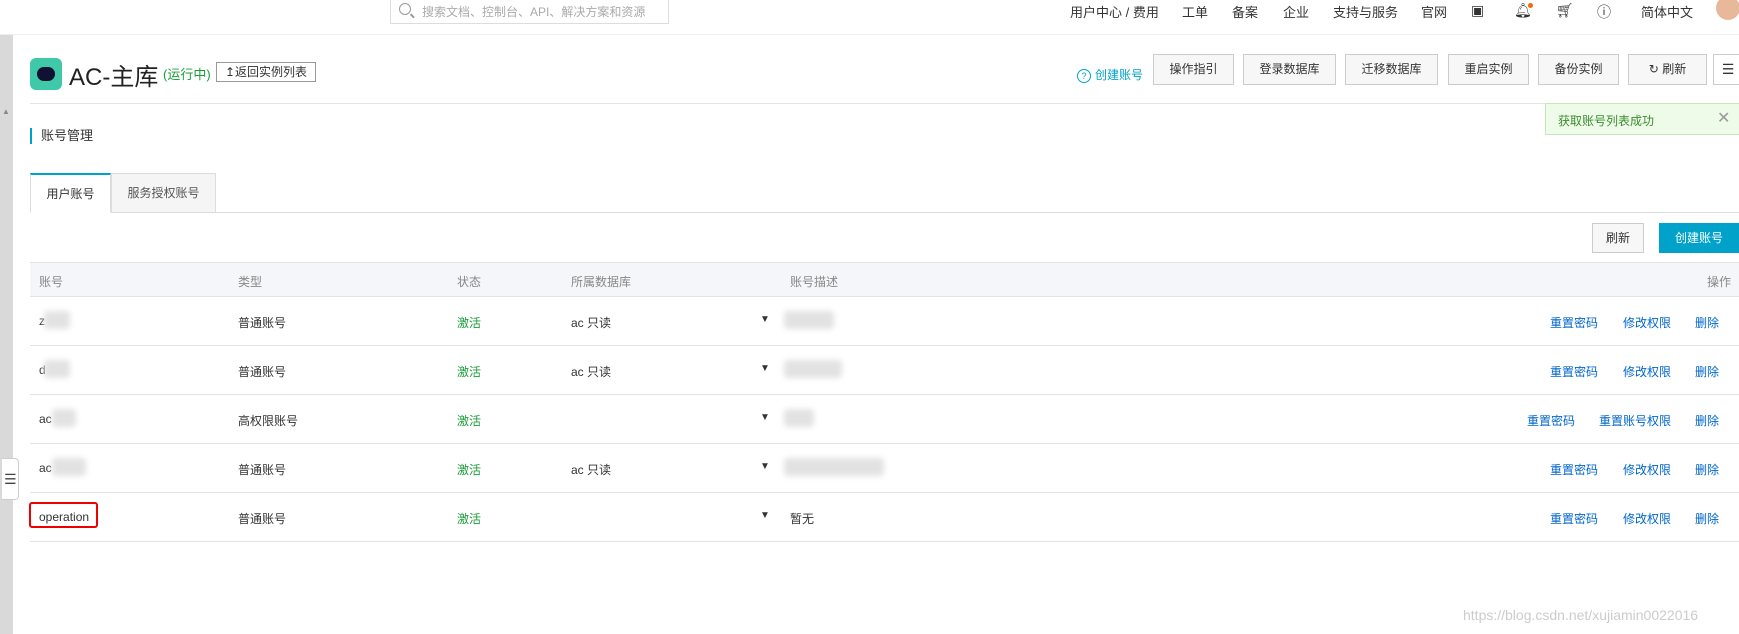 This screenshot has height=634, width=1739. I want to click on nav-official-site: 官网, so click(1434, 11).